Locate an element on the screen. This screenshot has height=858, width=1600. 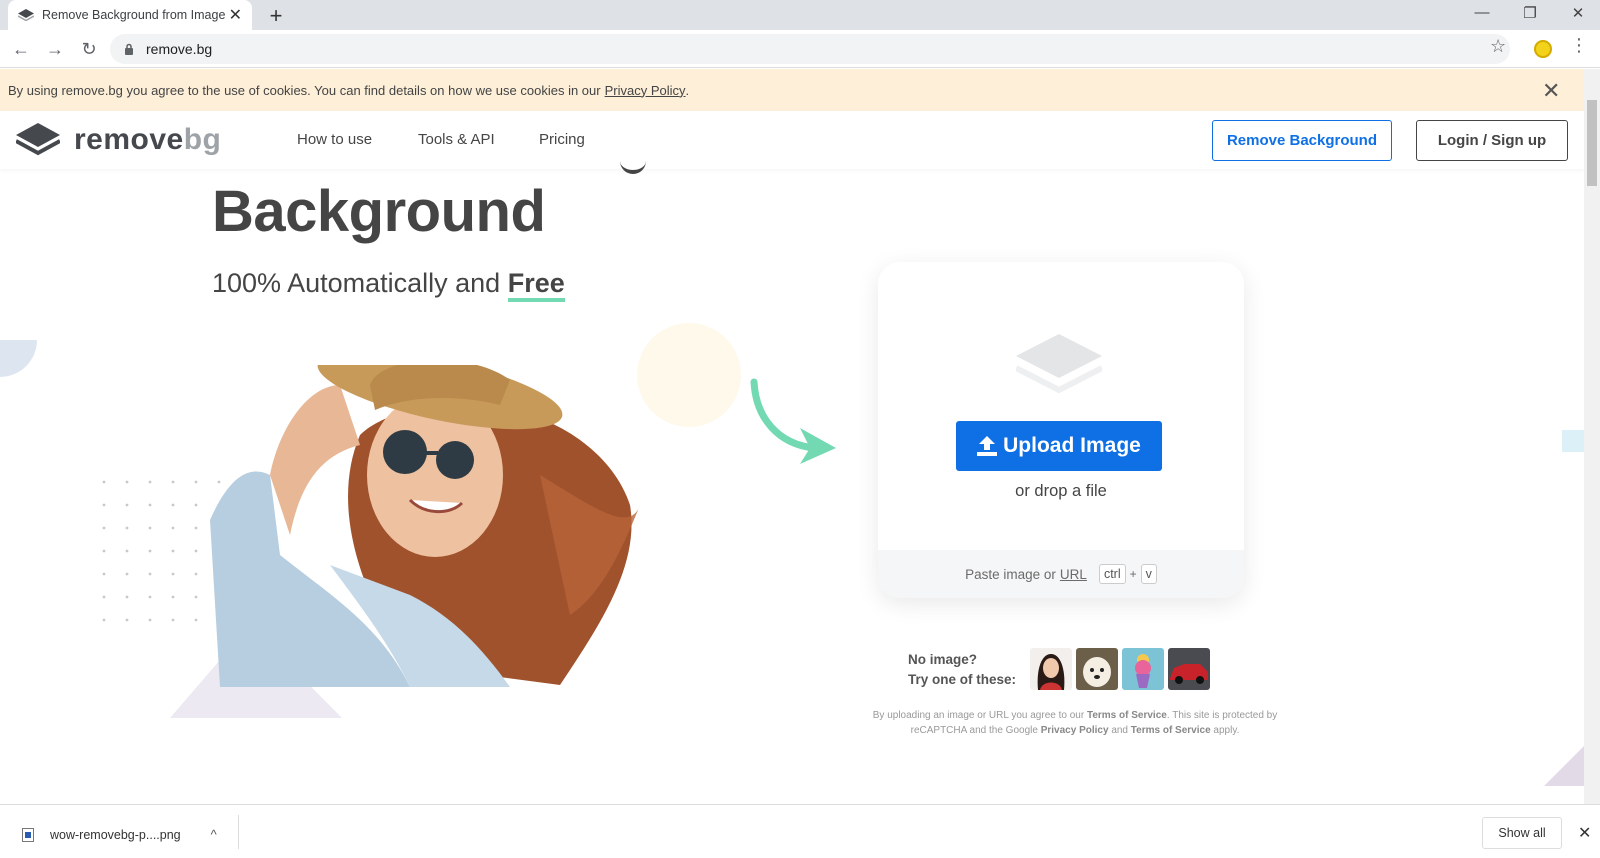
decor-half-circle is located at coordinates (18, 358).